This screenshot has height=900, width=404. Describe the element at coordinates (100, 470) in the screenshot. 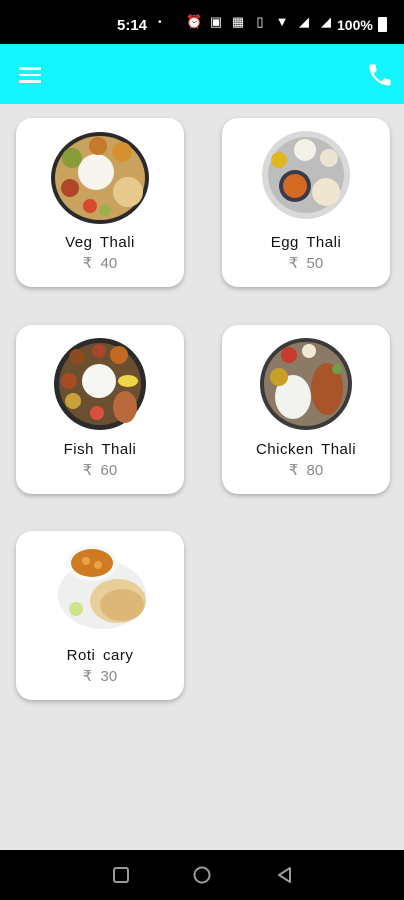

I see `item-price: ₹ 60` at that location.